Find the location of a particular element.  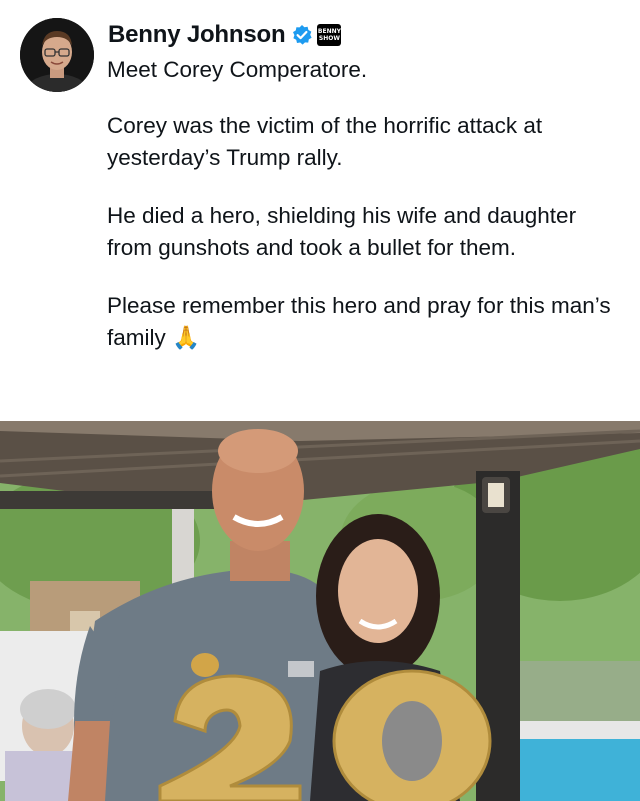

post-paragraph: Meet Corey Comperatore. is located at coordinates (237, 69).